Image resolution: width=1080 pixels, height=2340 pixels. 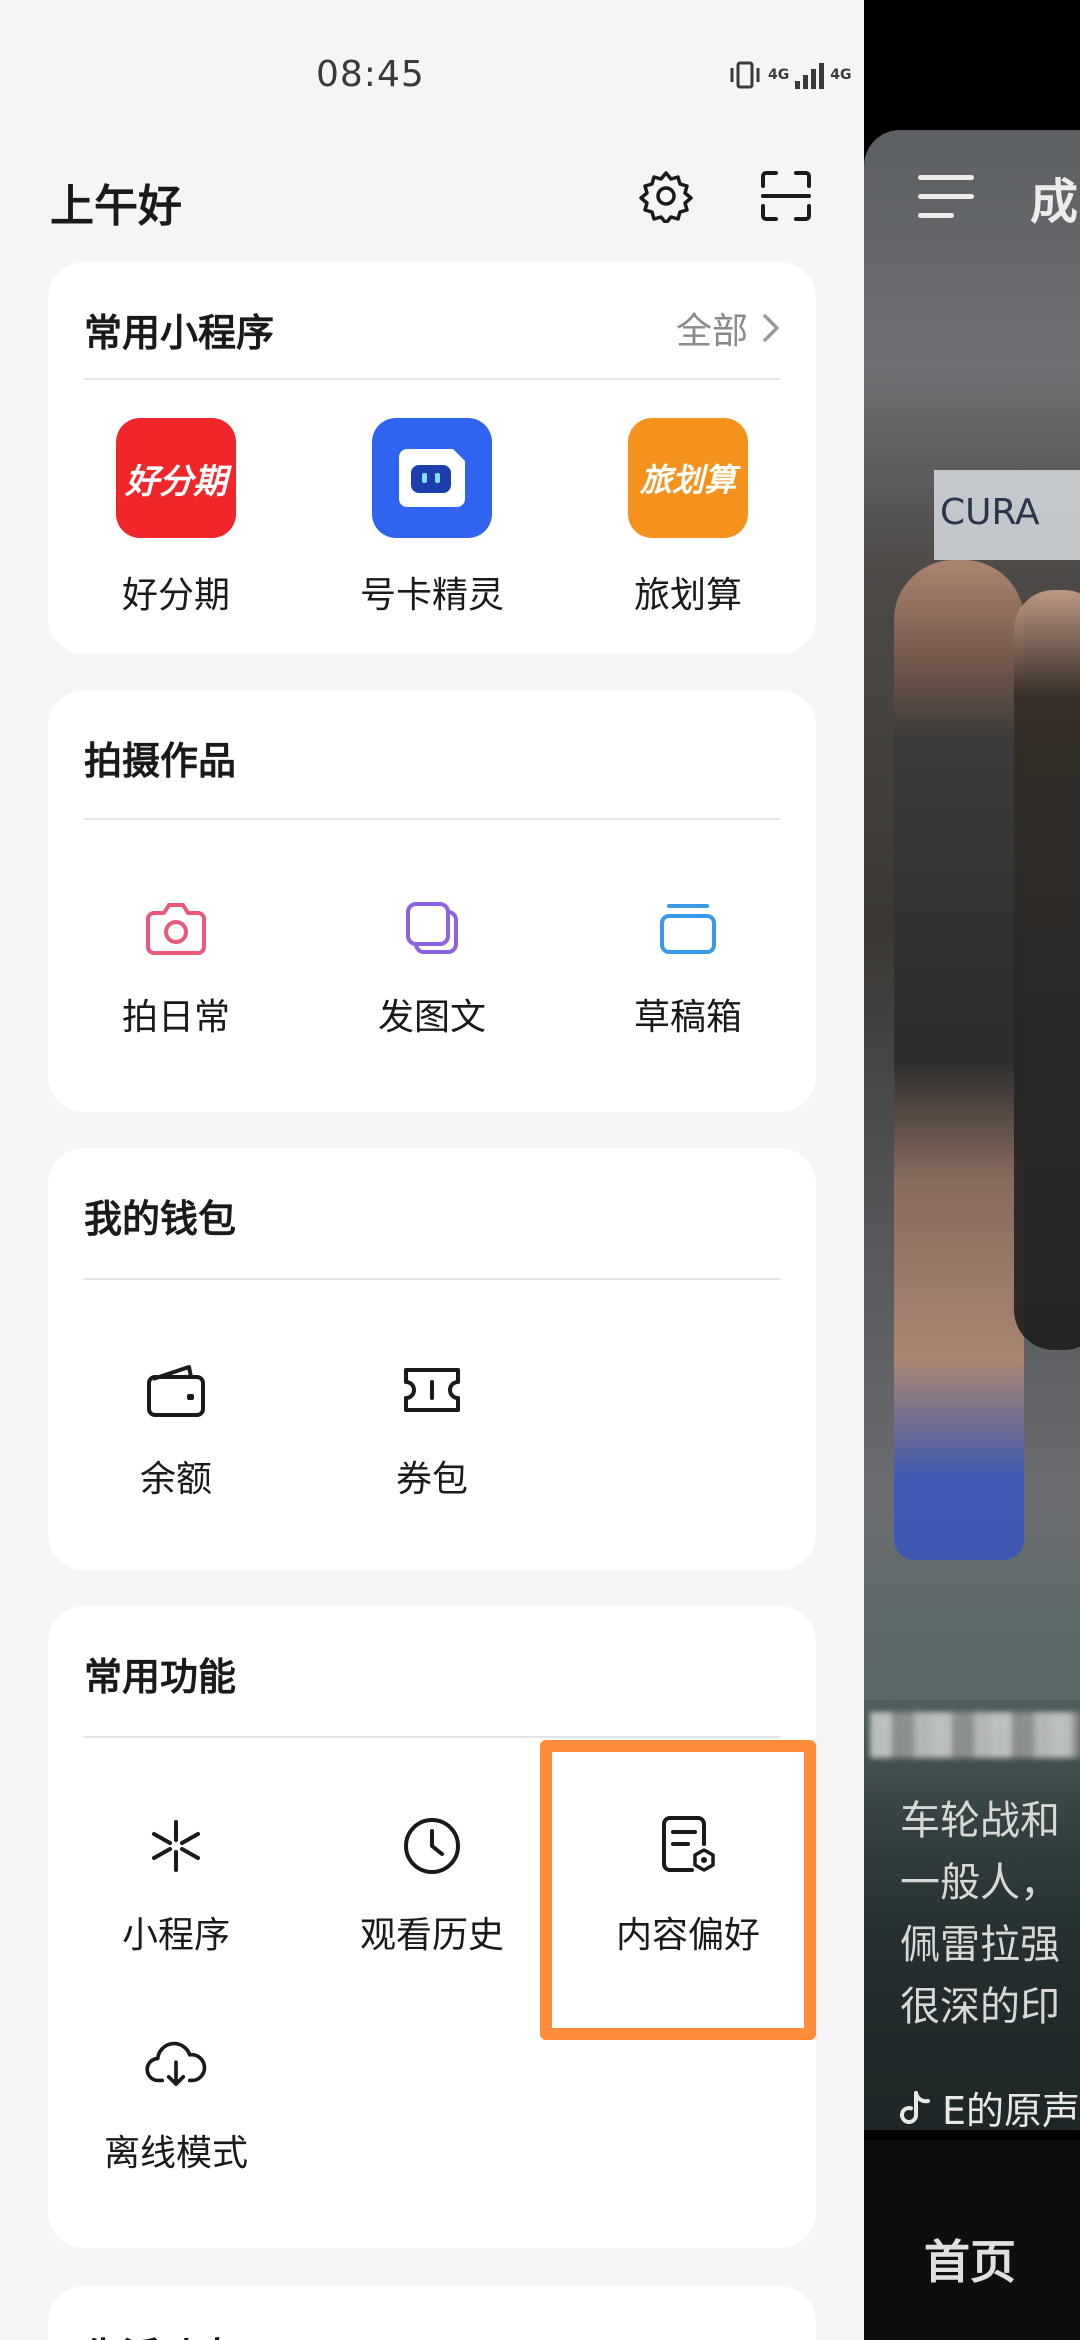 I want to click on mini-programs-card: 常用小程序 全部 好分期 好分期 号卡精灵 旅划算 旅划算, so click(x=432, y=458).